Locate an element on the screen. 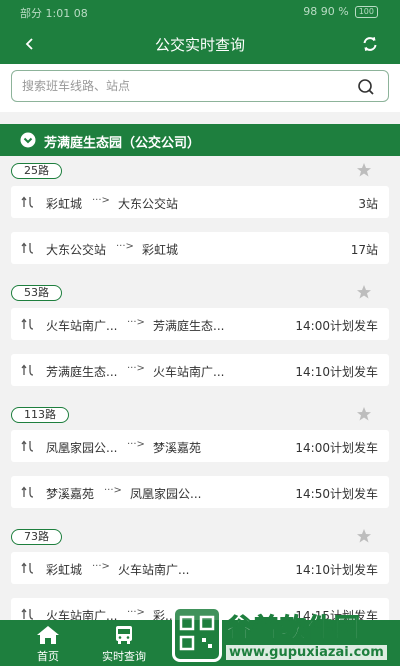 The image size is (400, 666). station-header: 芳满庭生态园（公交公司） is located at coordinates (200, 140).